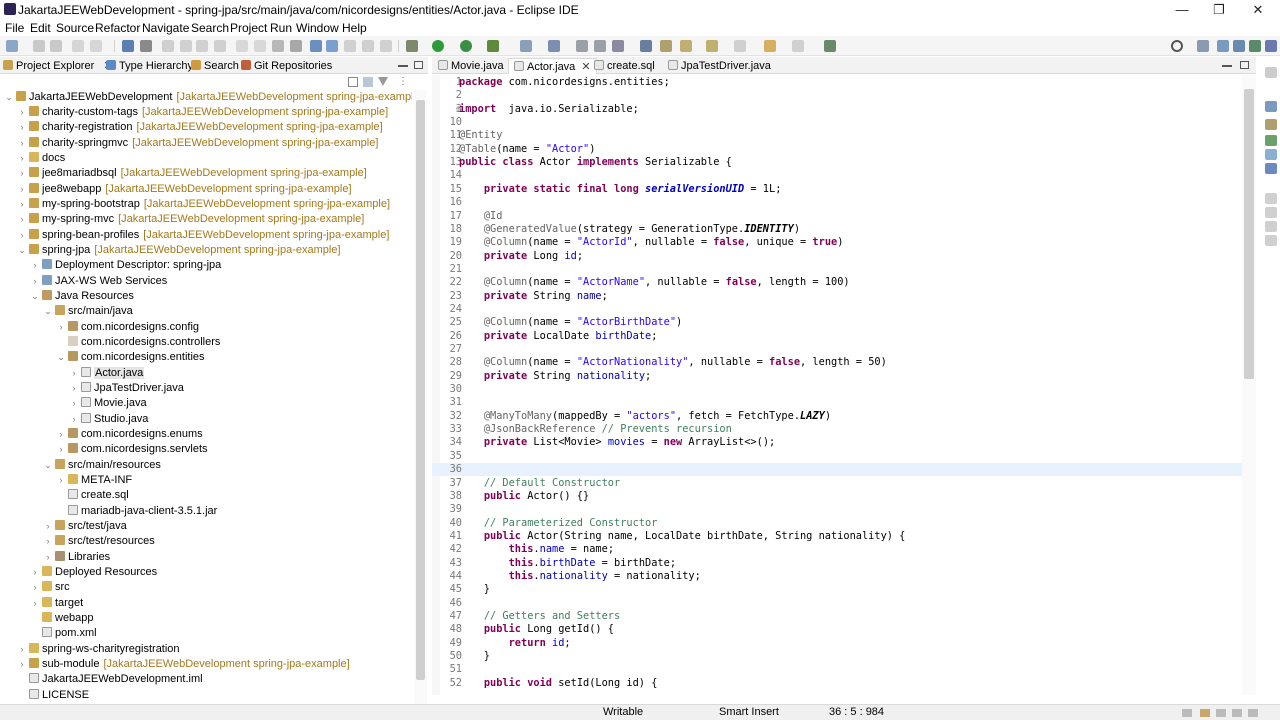 The width and height of the screenshot is (1280, 720). I want to click on code-line: 51, so click(837, 669).